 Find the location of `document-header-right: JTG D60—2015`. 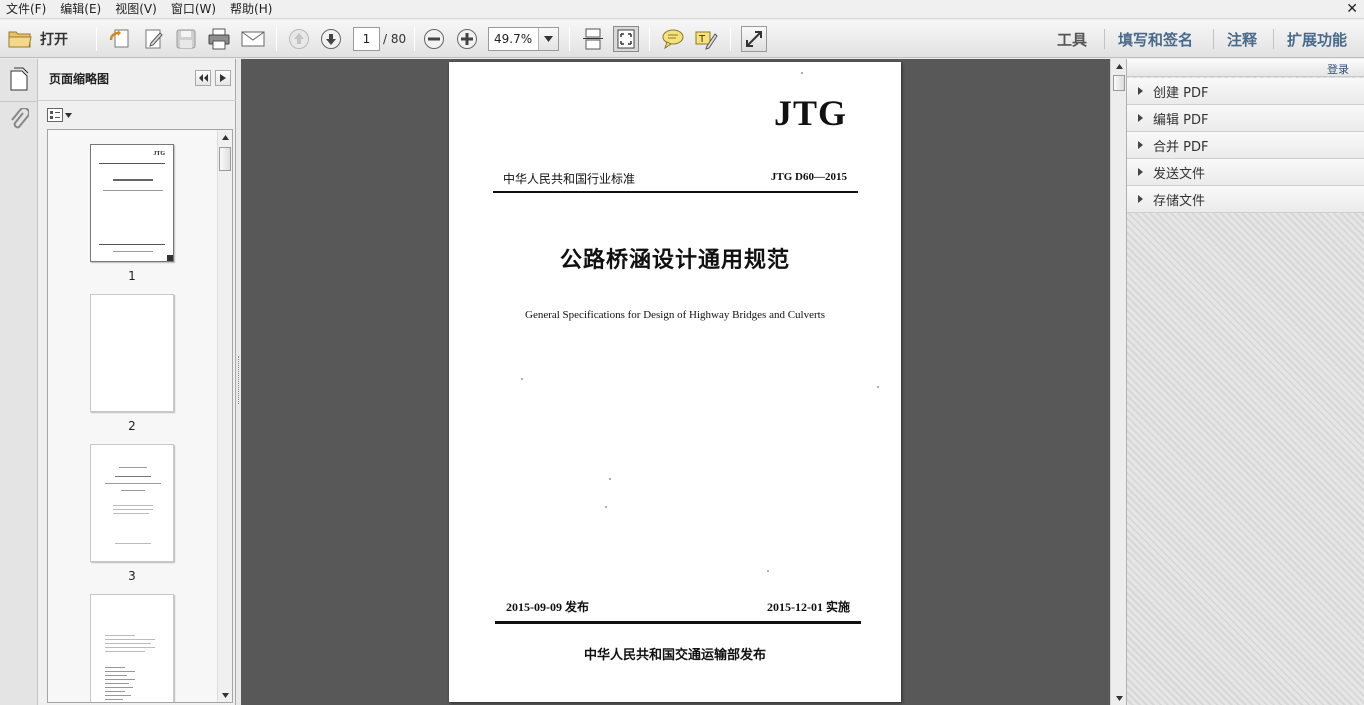

document-header-right: JTG D60—2015 is located at coordinates (808, 177).